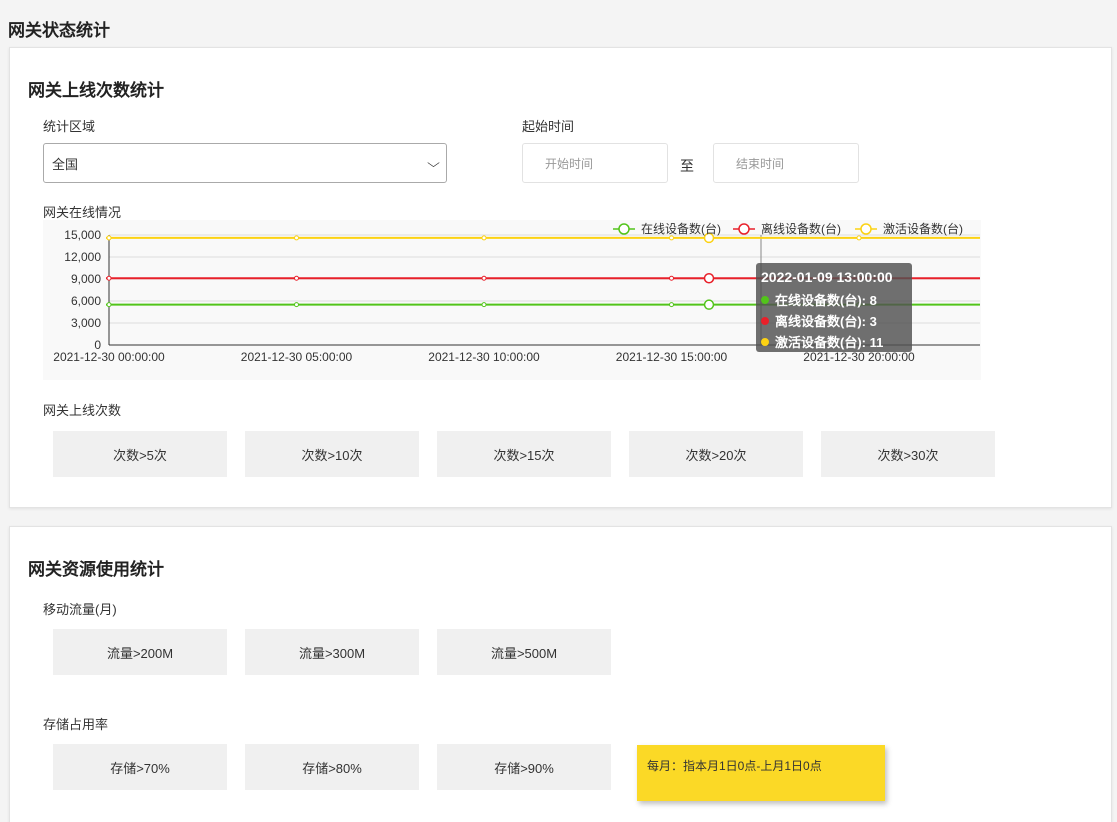 The height and width of the screenshot is (822, 1117). What do you see at coordinates (826, 321) in the screenshot?
I see `tooltip-row-offline: 离线设备数(台): 3` at bounding box center [826, 321].